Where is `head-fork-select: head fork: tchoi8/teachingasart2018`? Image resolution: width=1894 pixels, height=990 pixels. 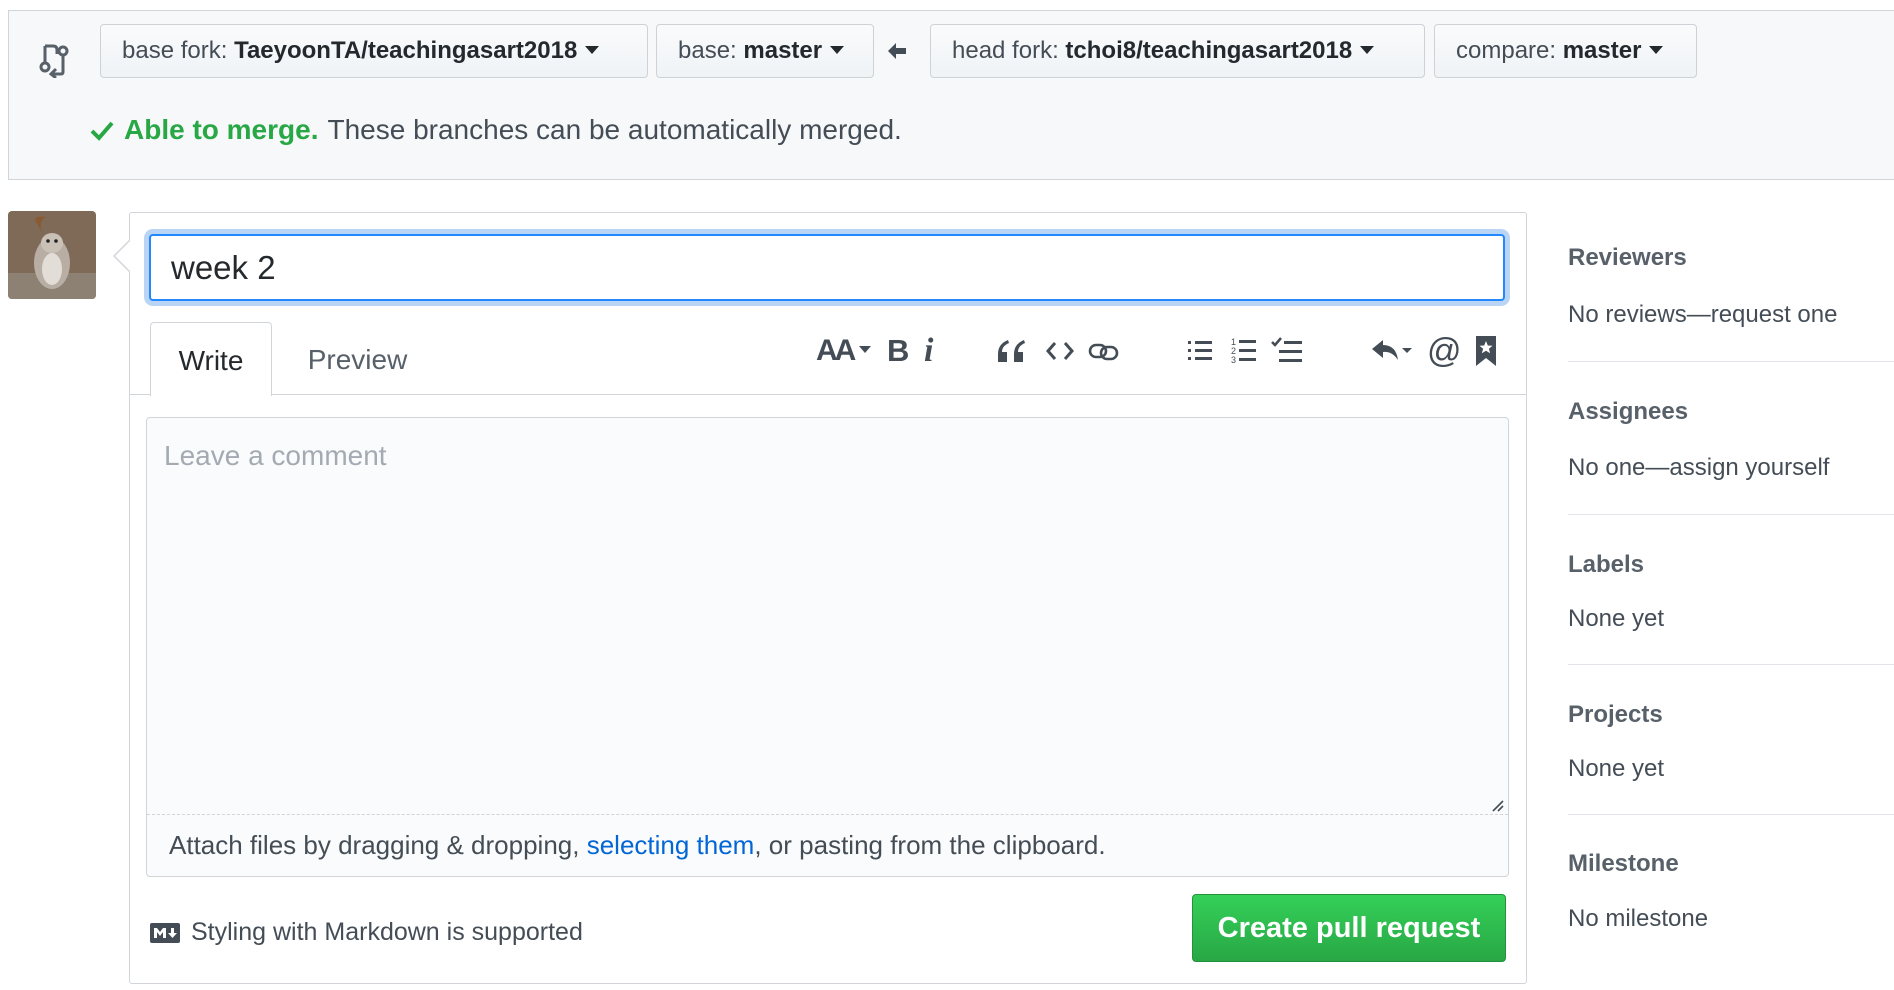
head-fork-select: head fork: tchoi8/teachingasart2018 is located at coordinates (1177, 51).